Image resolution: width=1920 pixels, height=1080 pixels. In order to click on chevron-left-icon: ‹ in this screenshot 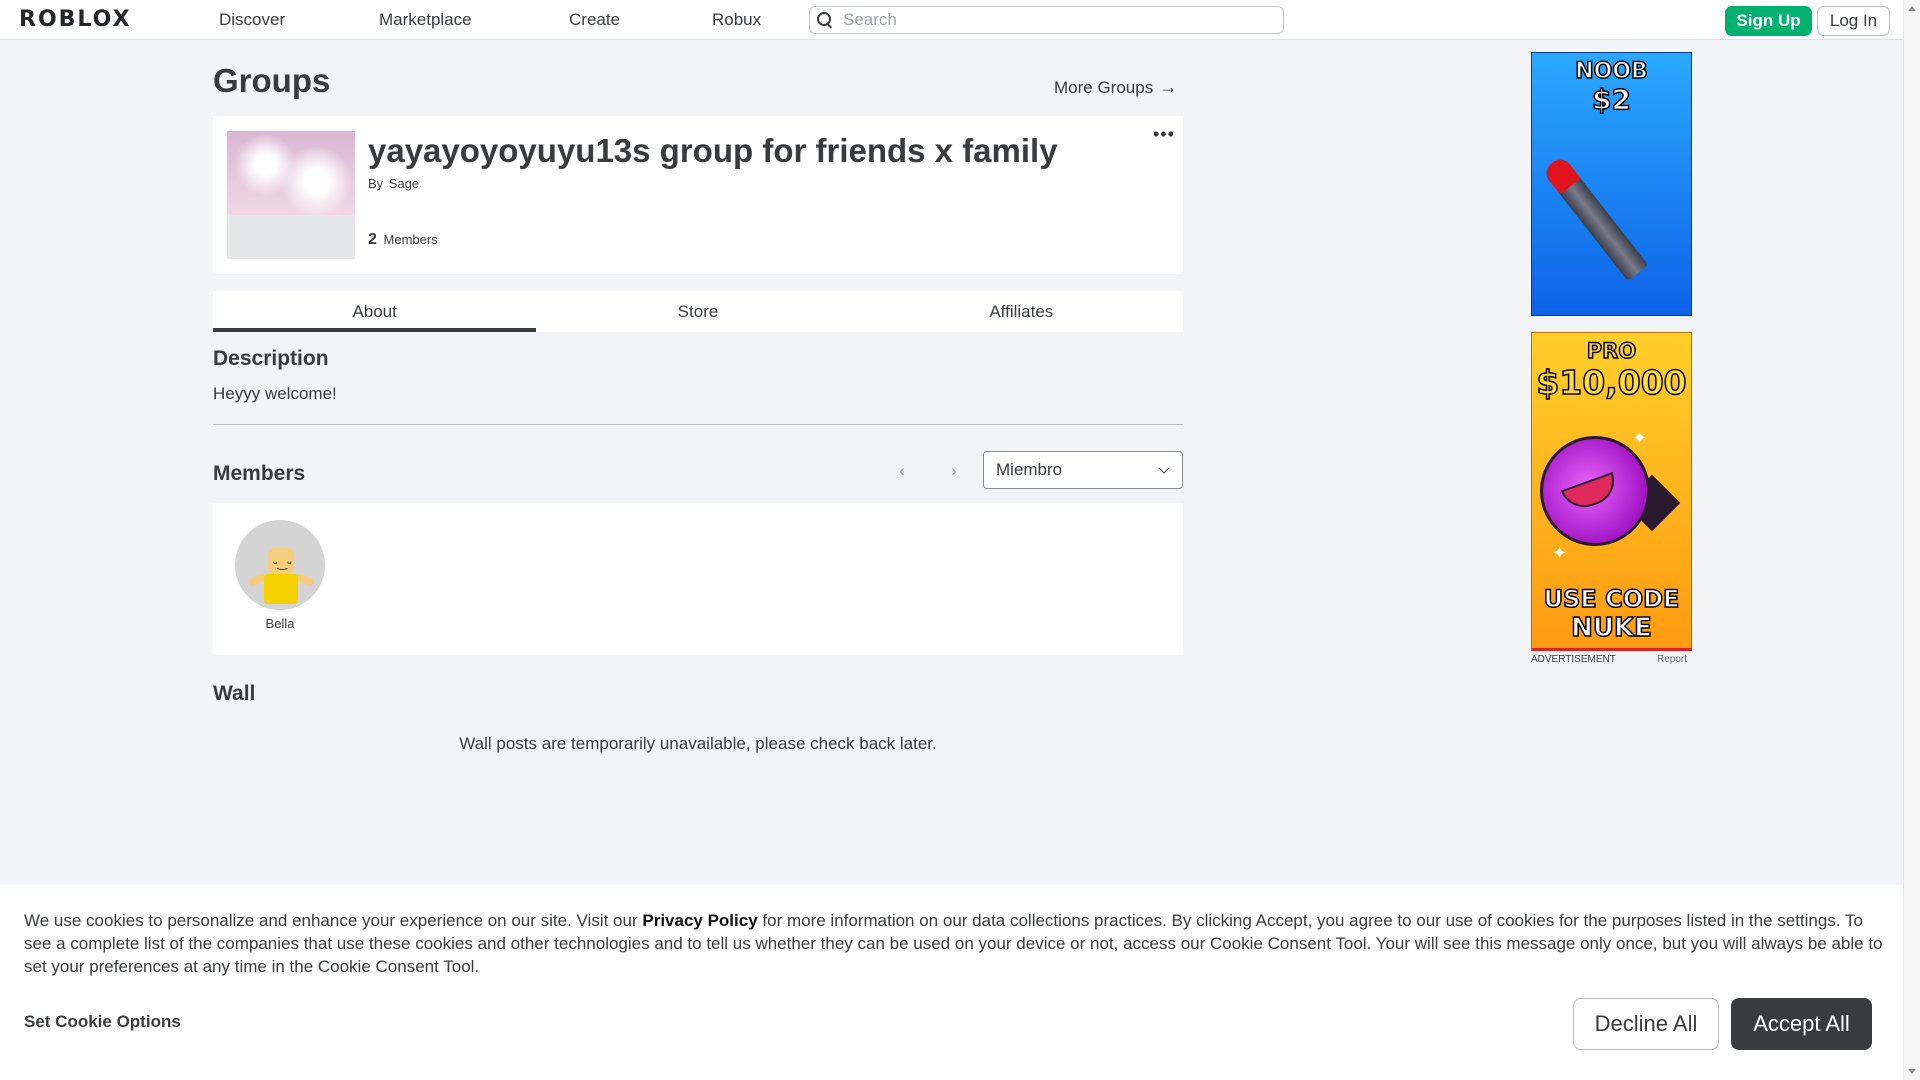, I will do `click(902, 471)`.